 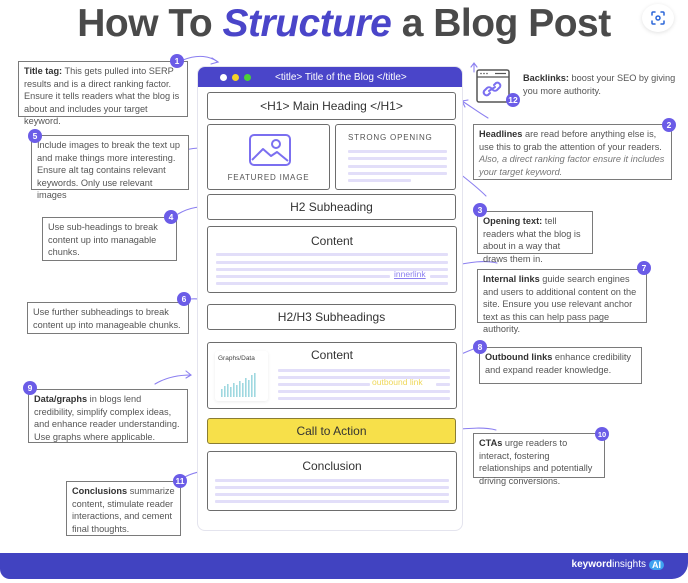 I want to click on brand-ai-badge: AI, so click(x=656, y=564).